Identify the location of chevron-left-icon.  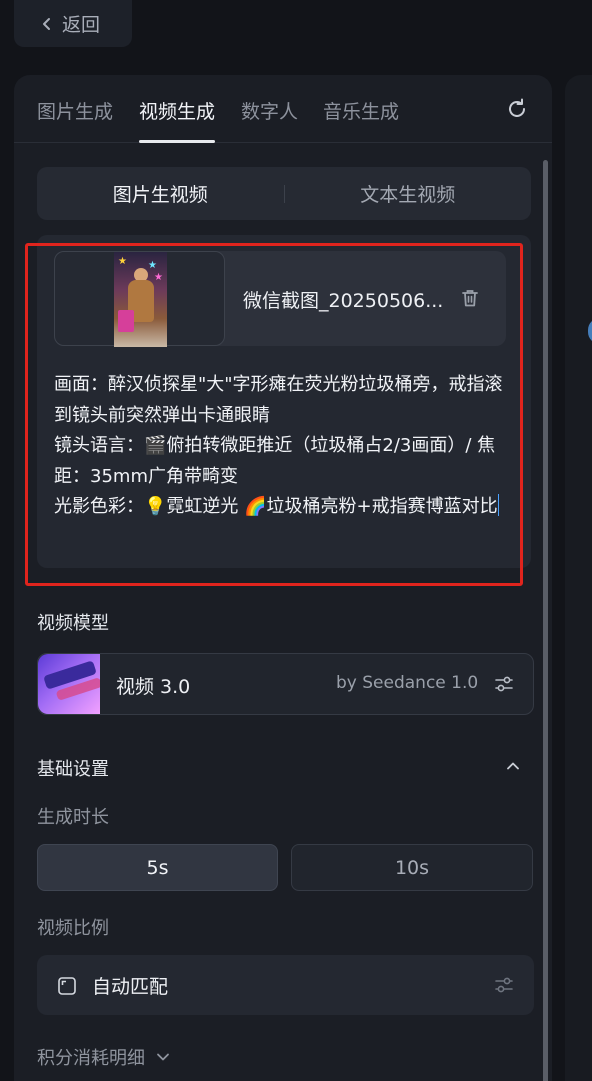
(46, 23).